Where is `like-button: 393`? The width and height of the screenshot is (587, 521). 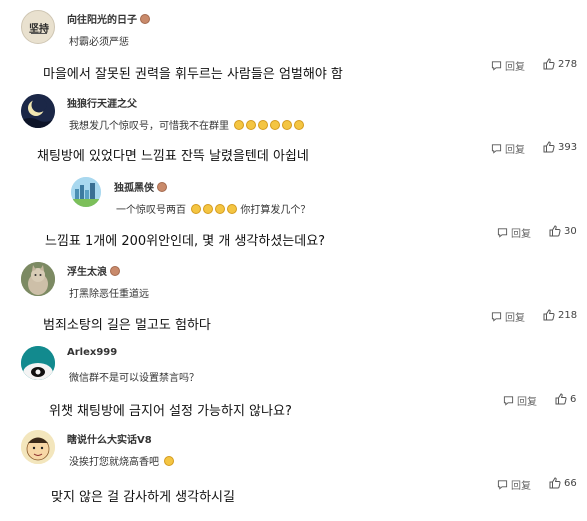
like-button: 393 is located at coordinates (560, 147).